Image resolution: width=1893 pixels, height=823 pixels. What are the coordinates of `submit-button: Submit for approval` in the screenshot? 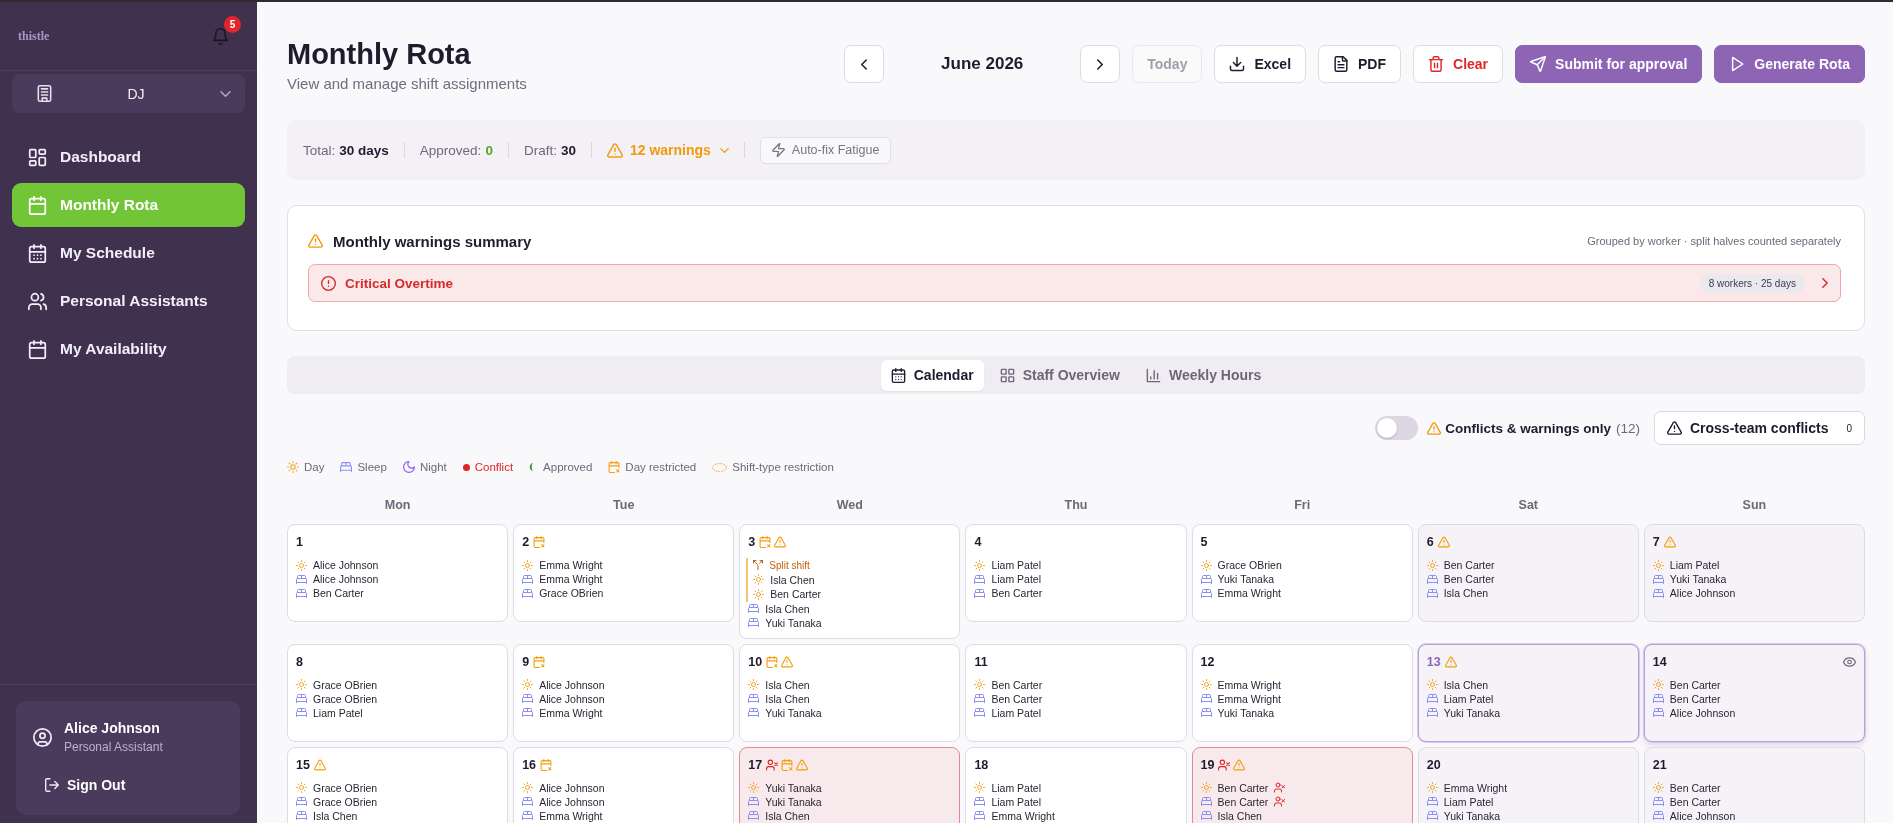 It's located at (1609, 64).